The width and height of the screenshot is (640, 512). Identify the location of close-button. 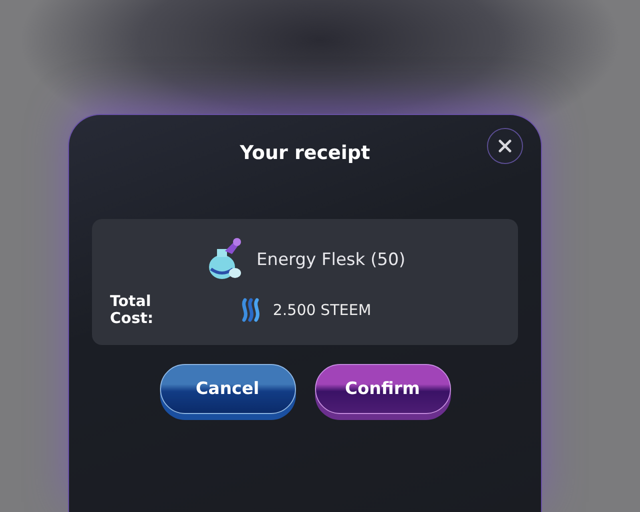
(505, 146).